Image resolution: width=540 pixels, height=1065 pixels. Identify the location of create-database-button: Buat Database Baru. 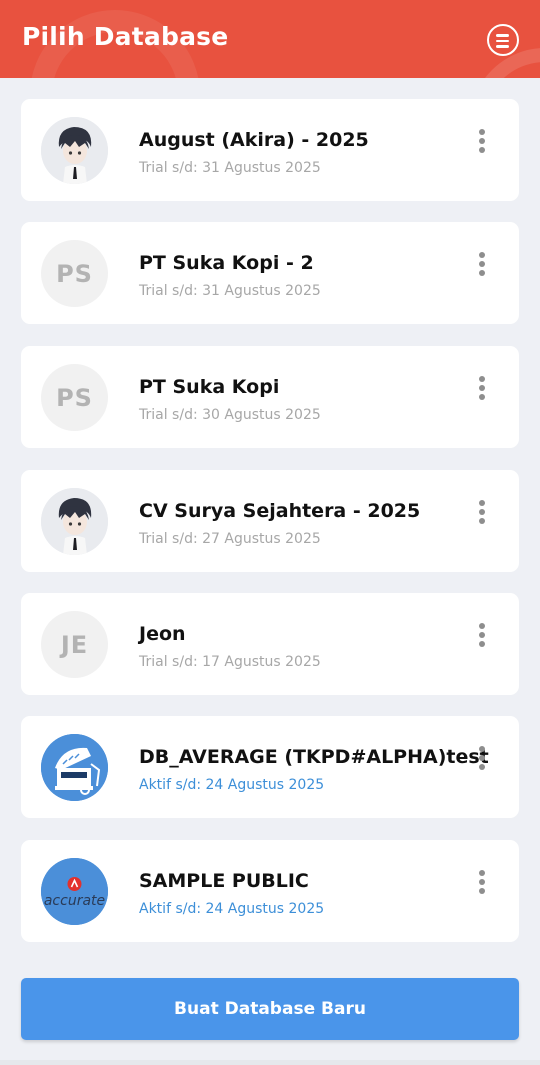
(270, 1009).